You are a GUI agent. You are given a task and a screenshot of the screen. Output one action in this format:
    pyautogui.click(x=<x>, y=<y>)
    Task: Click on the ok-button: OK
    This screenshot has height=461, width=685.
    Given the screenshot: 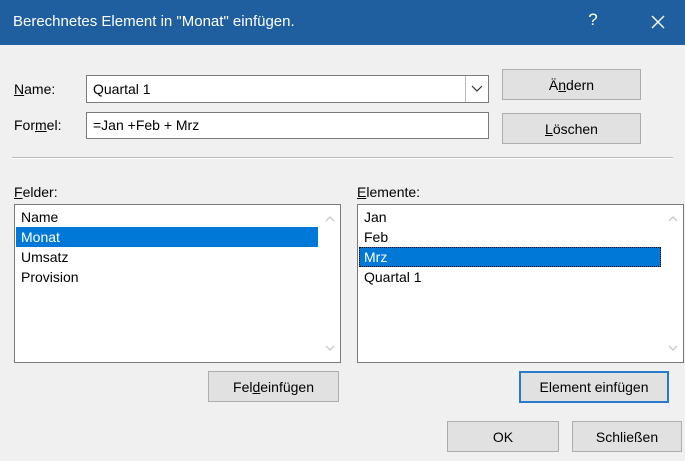 What is the action you would take?
    pyautogui.click(x=503, y=436)
    